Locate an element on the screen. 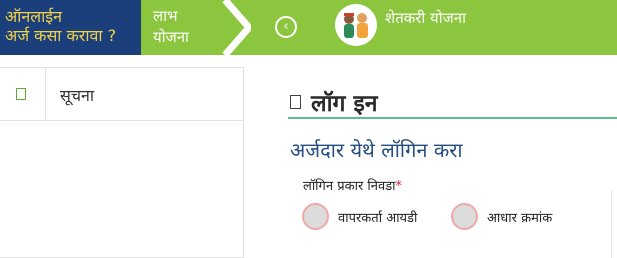  sidebar-item-notices: सूचना is located at coordinates (121, 94).